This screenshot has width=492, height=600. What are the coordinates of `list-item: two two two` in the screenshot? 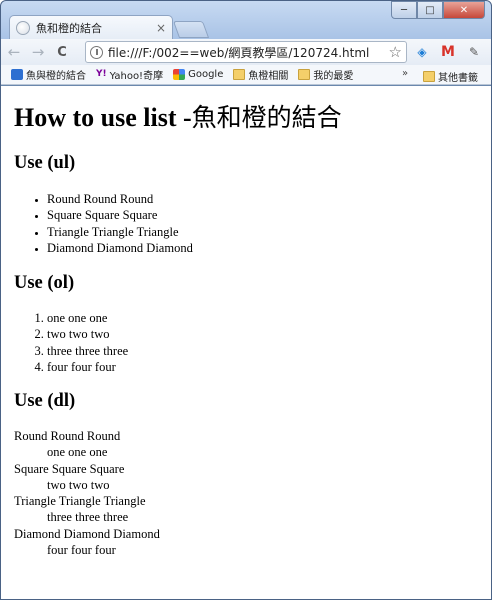 It's located at (87, 334).